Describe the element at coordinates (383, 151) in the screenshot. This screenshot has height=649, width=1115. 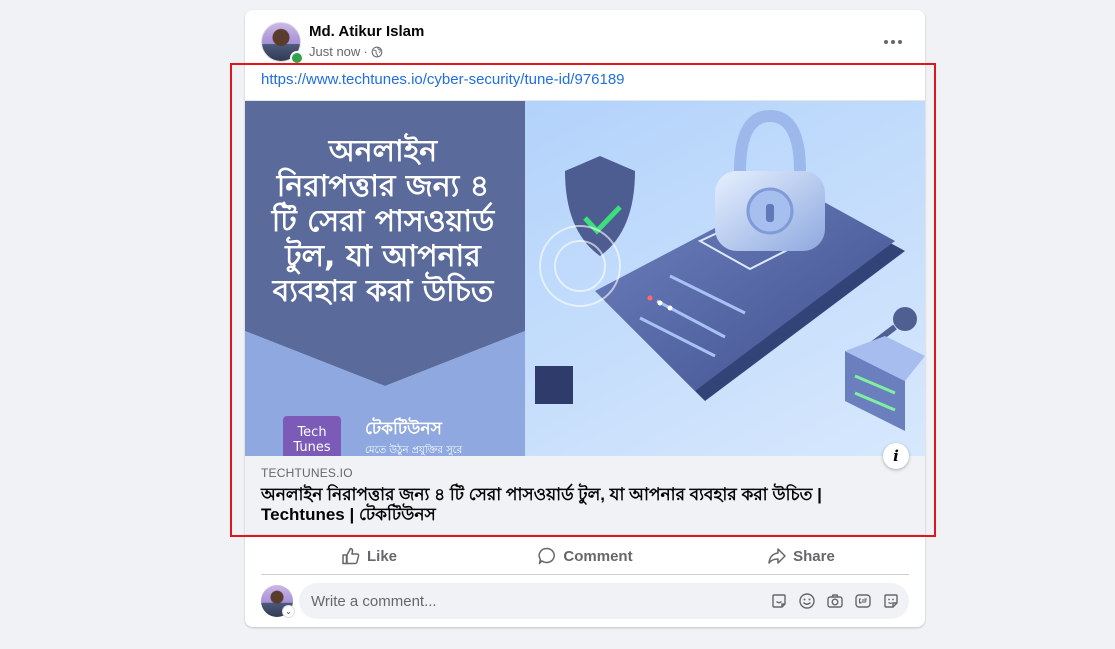
I see `image-heading-line-1: অনলাইন` at that location.